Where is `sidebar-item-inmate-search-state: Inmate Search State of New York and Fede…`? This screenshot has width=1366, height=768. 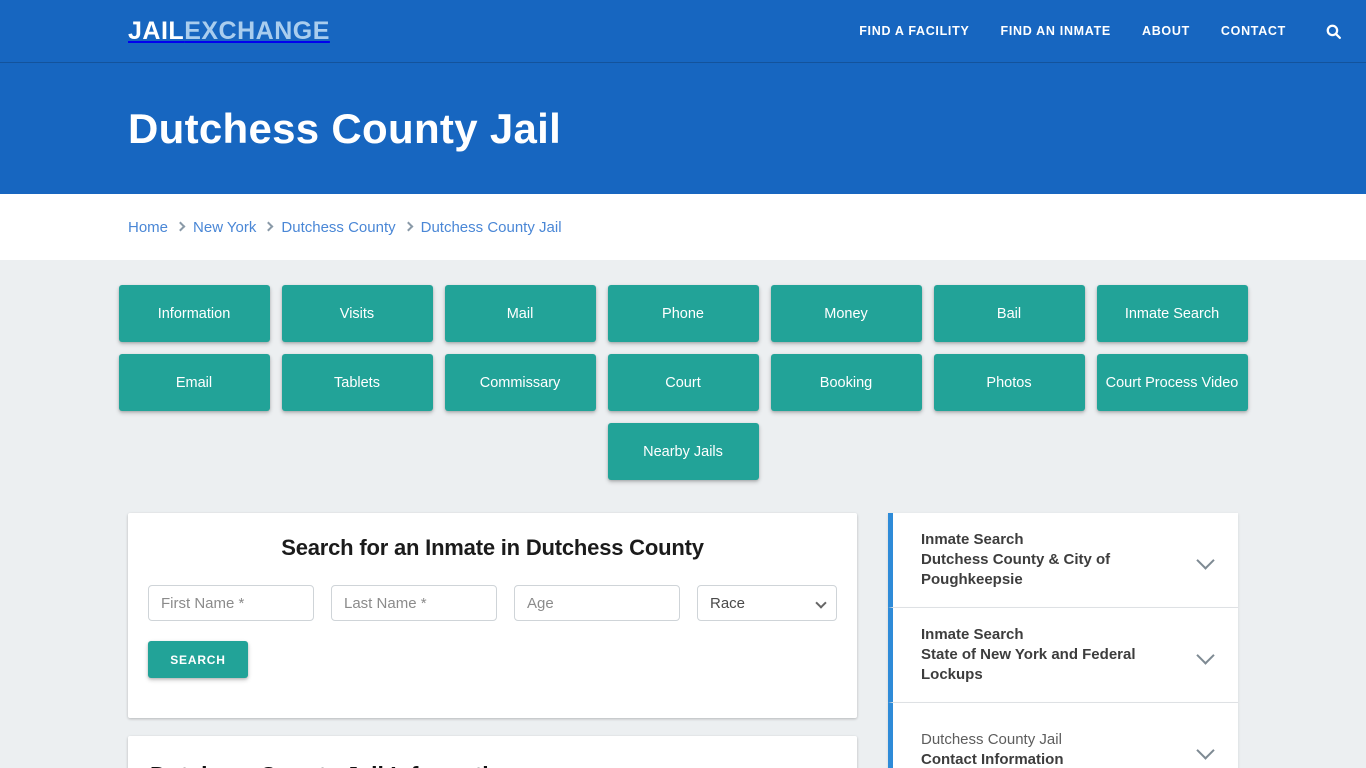
sidebar-item-inmate-search-state: Inmate Search State of New York and Fede… is located at coordinates (1063, 655).